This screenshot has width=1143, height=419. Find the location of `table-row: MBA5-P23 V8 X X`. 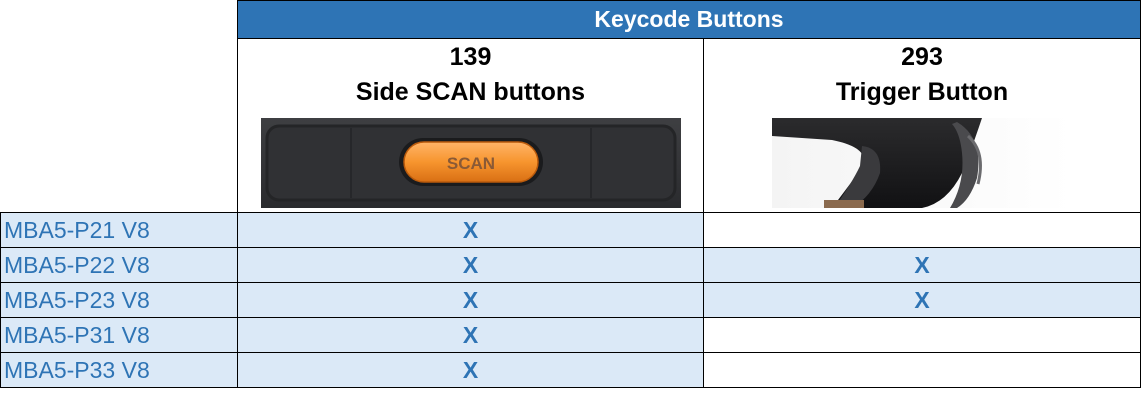

table-row: MBA5-P23 V8 X X is located at coordinates (570, 300).